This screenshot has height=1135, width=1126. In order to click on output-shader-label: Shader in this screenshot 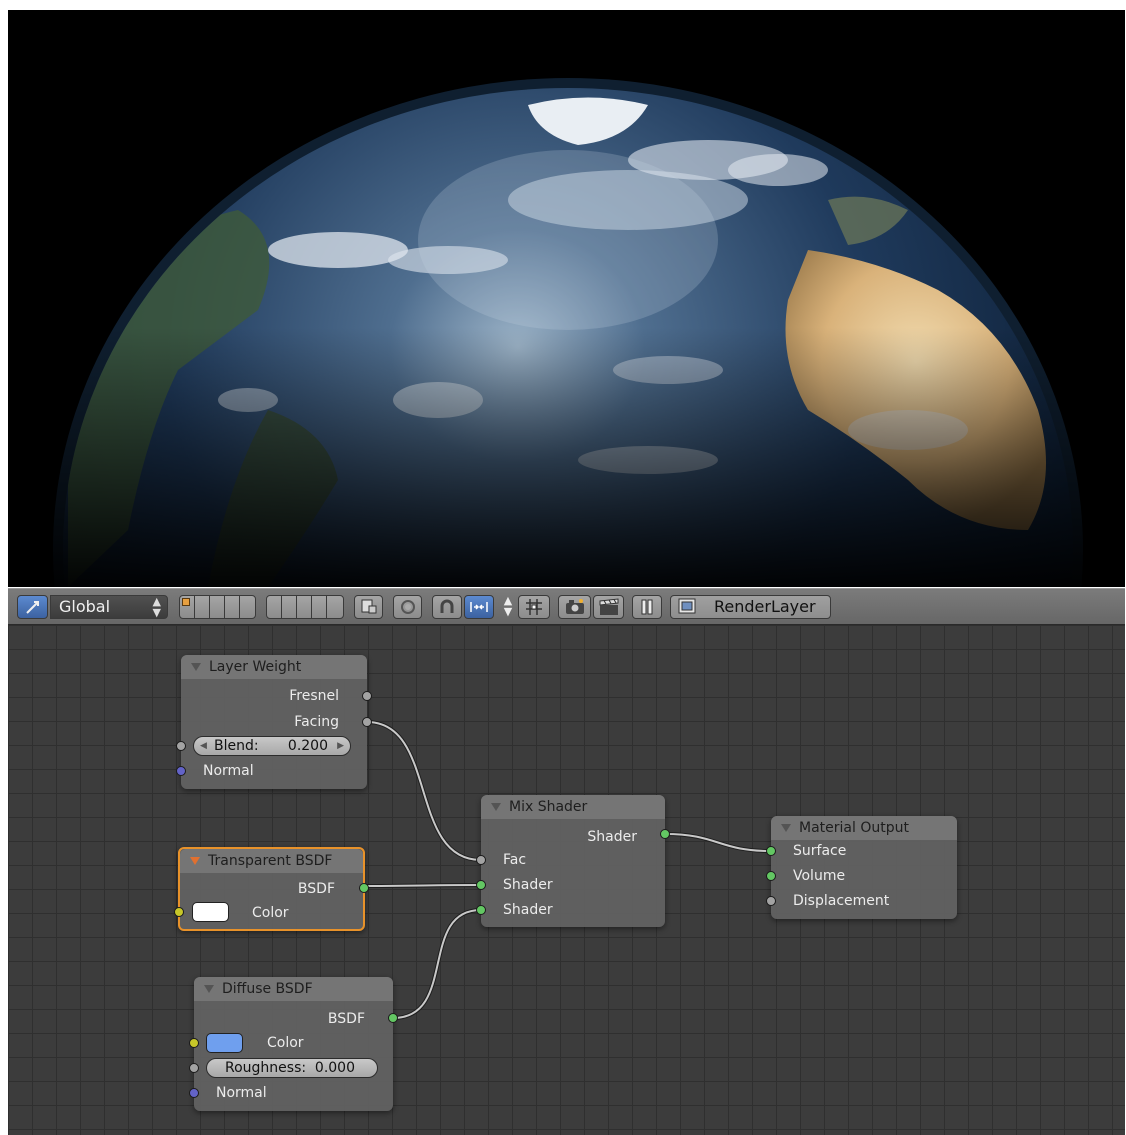, I will do `click(612, 837)`.